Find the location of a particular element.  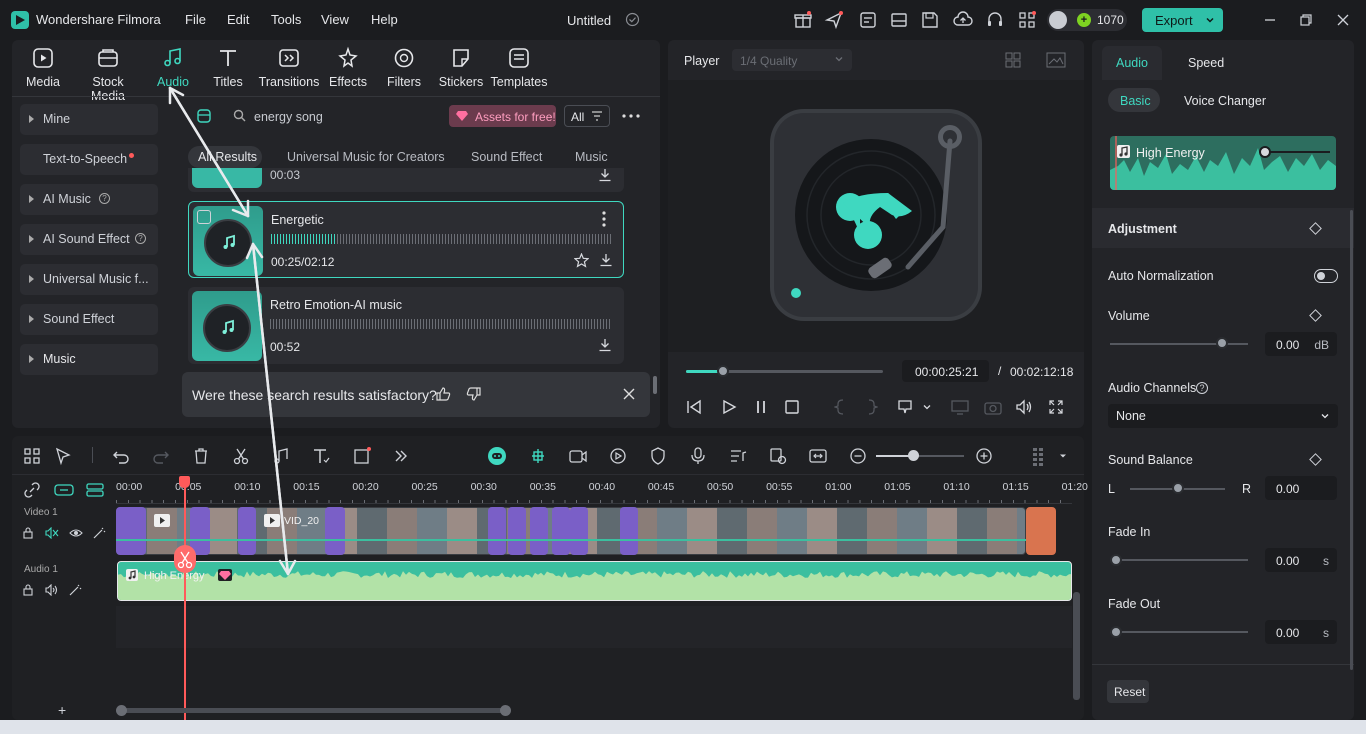

minimize-icon is located at coordinates (1270, 20).